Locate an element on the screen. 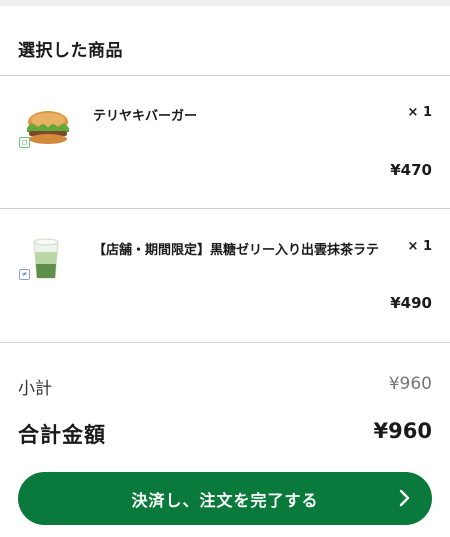  total-value: ¥960 is located at coordinates (402, 431).